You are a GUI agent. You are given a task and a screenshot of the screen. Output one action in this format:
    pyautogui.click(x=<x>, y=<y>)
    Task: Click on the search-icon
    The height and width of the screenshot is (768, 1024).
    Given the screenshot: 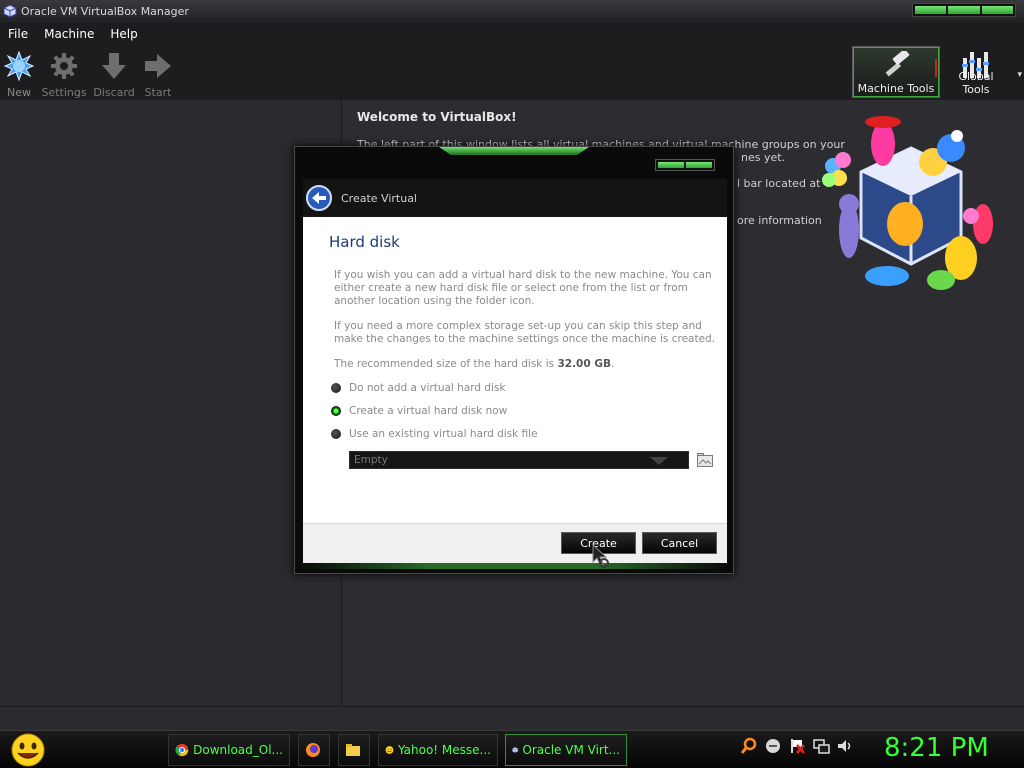 What is the action you would take?
    pyautogui.click(x=749, y=746)
    